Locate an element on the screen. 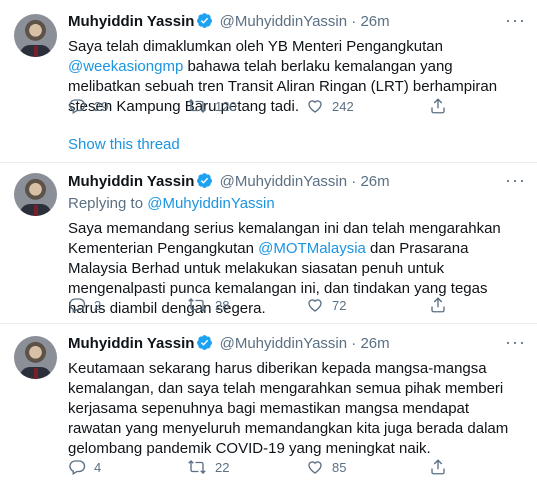 The width and height of the screenshot is (537, 486). like-count: 242 is located at coordinates (343, 106).